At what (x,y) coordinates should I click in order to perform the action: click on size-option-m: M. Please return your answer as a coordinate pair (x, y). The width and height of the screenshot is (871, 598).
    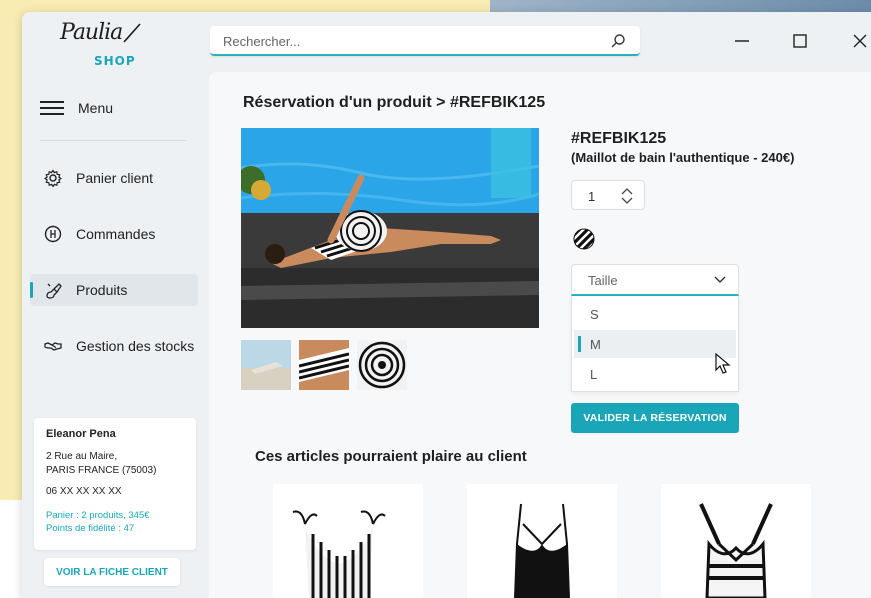
    Looking at the image, I should click on (655, 344).